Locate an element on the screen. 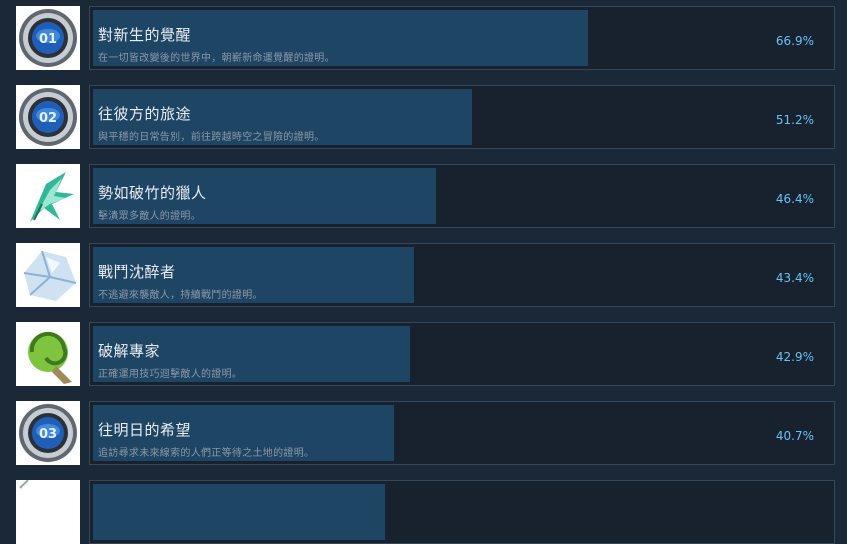  achievement-card is located at coordinates (462, 512).